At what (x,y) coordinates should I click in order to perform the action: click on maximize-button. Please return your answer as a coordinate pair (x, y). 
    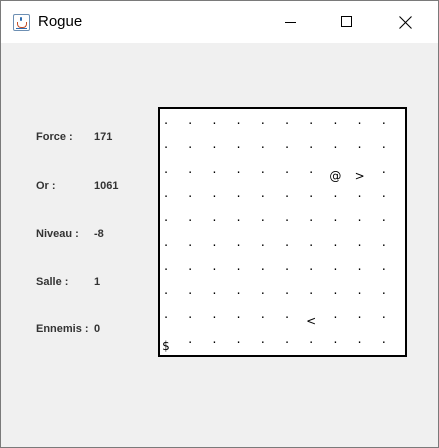
    Looking at the image, I should click on (347, 22).